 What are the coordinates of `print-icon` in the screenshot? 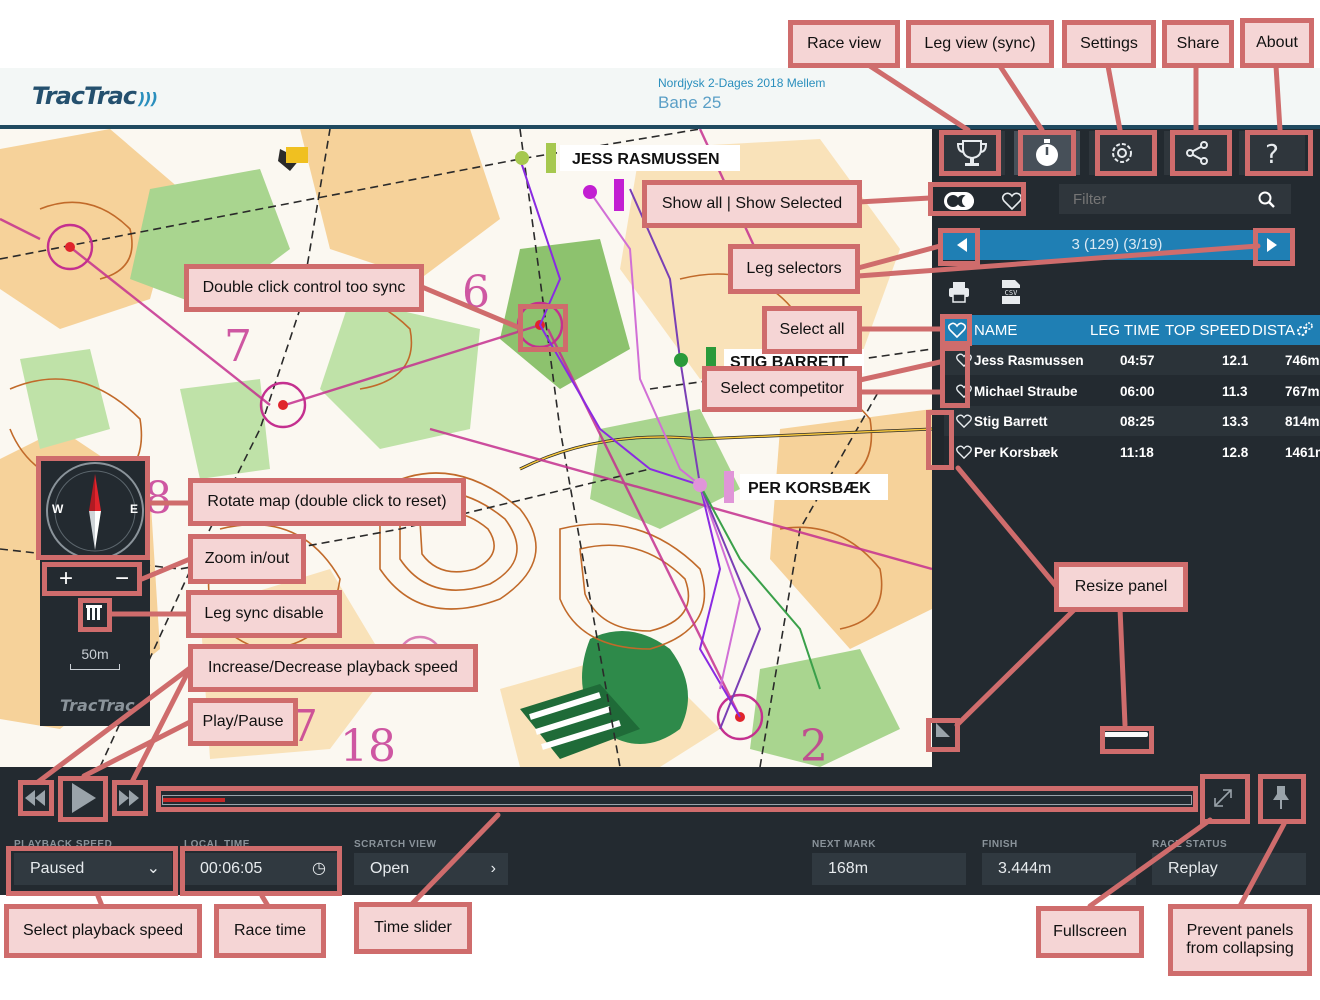 It's located at (959, 292).